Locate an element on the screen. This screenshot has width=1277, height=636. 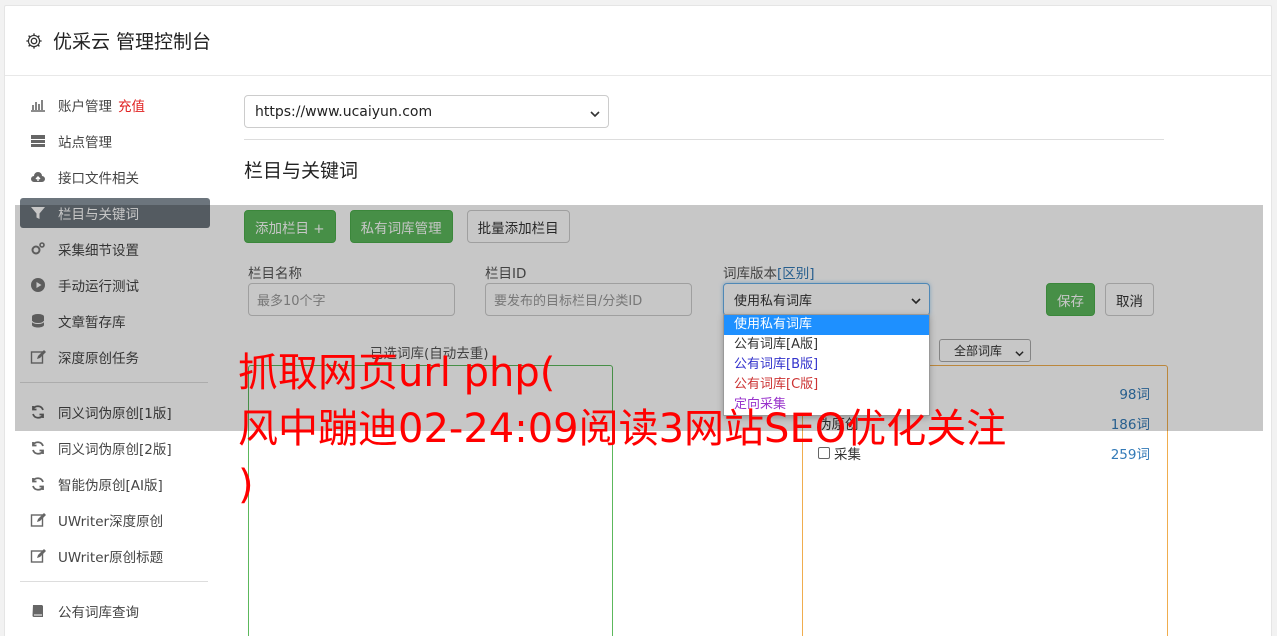
sidebar-item-uwriter-deep: UWriter深度原创 is located at coordinates (115, 520).